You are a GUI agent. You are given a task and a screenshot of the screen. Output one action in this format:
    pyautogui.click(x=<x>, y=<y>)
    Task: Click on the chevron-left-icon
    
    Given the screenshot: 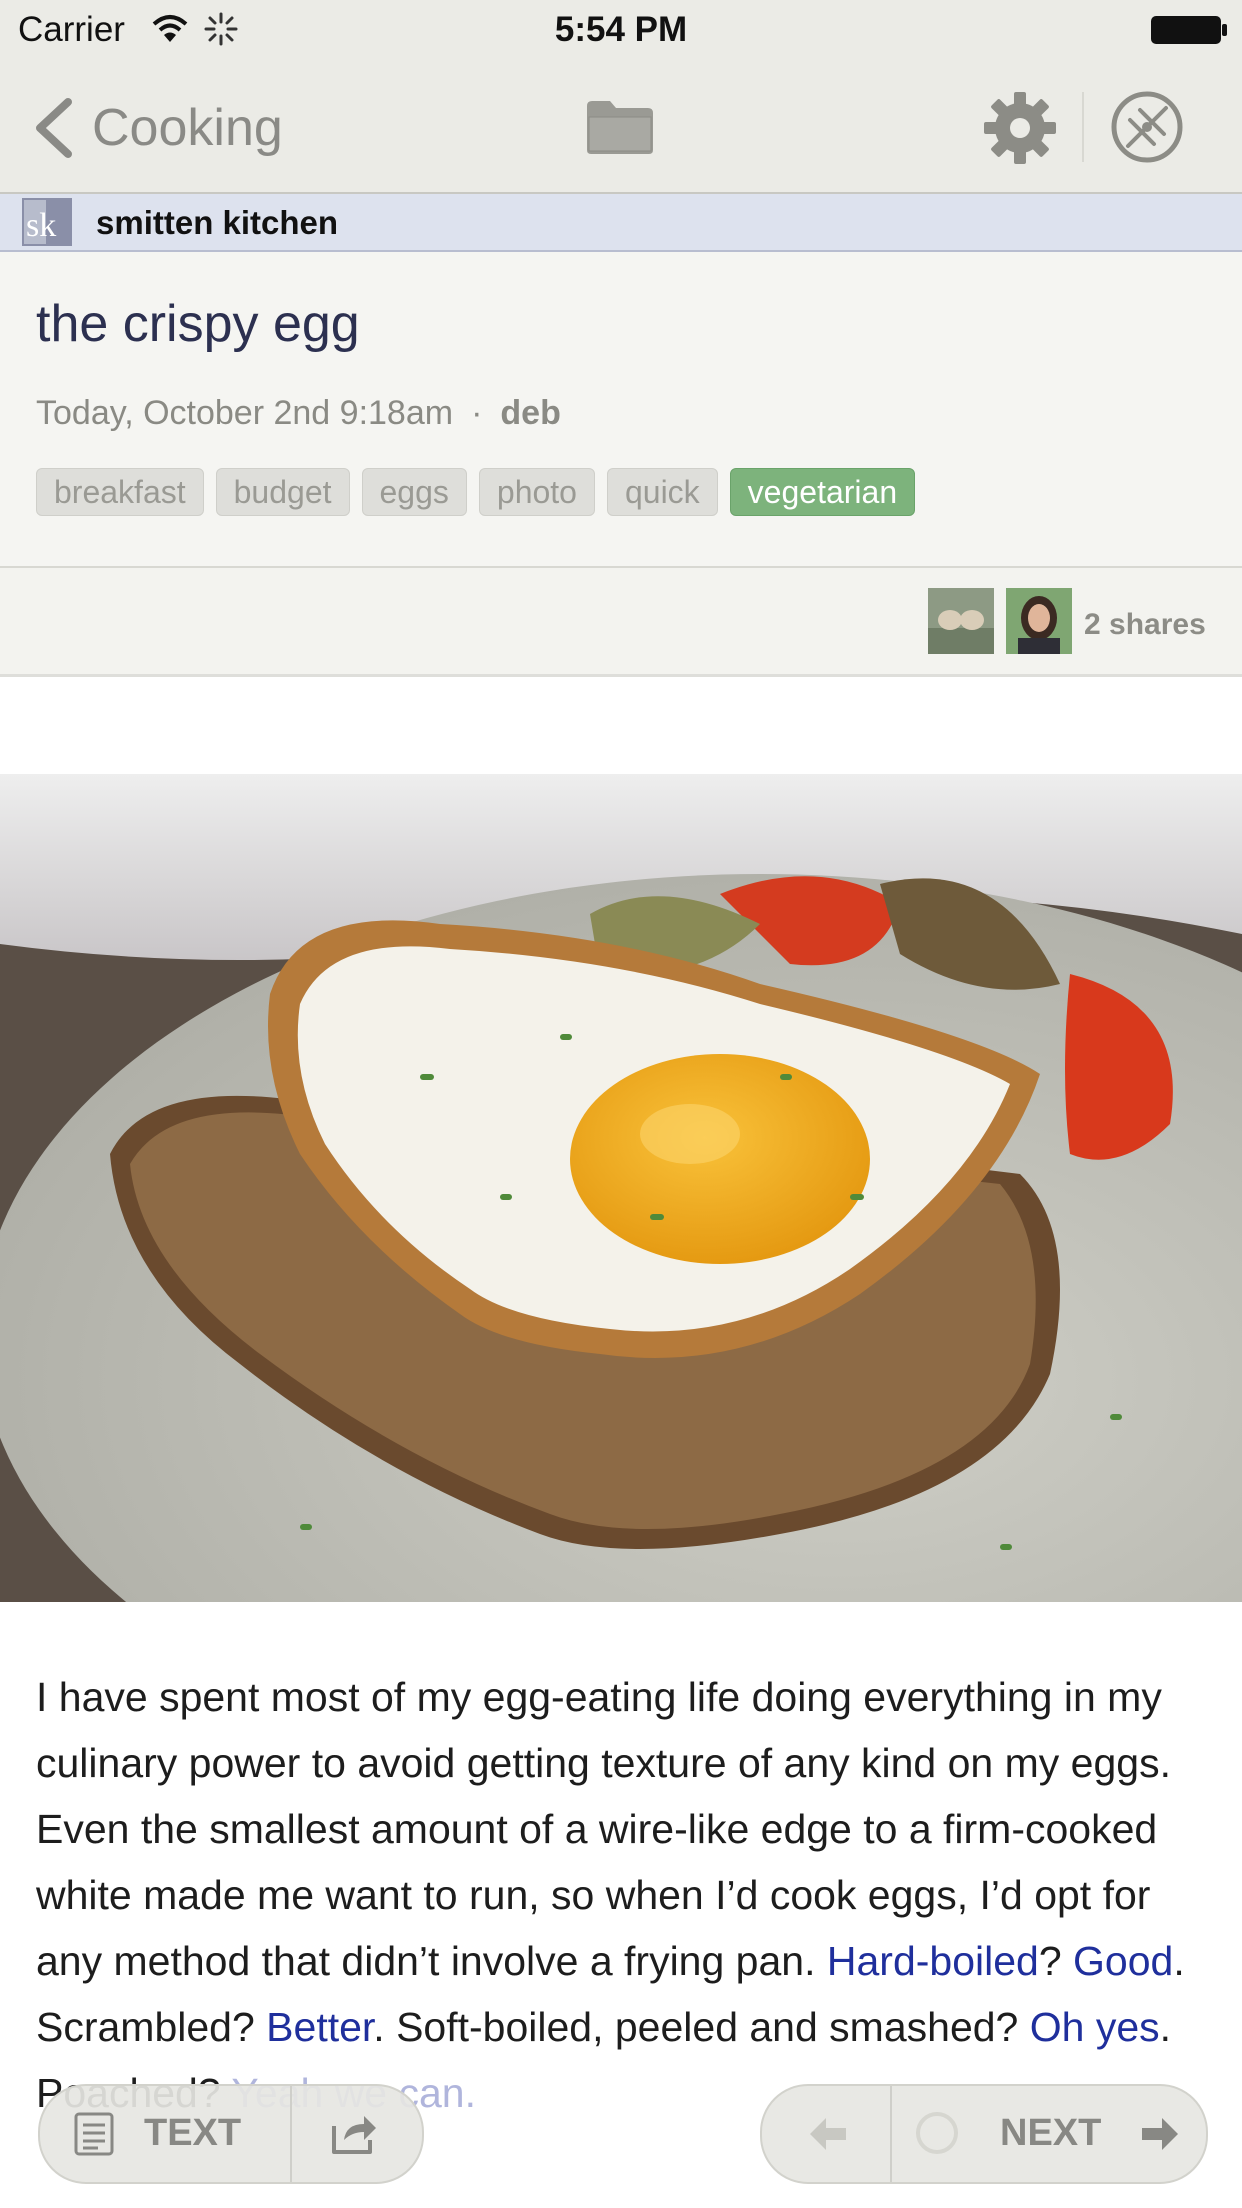 What is the action you would take?
    pyautogui.click(x=54, y=128)
    